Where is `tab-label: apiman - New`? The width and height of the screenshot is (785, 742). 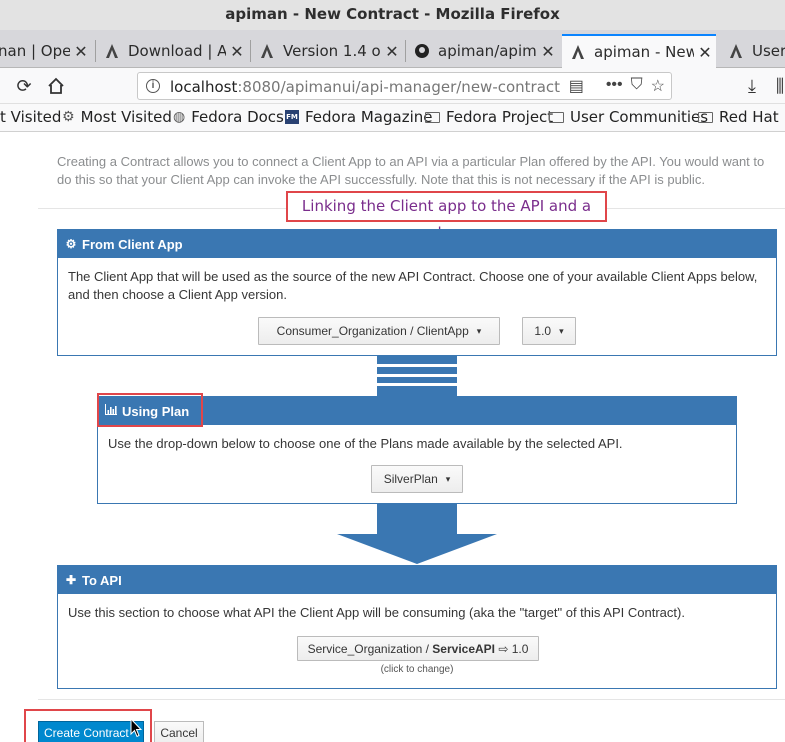
tab-label: apiman - New is located at coordinates (644, 52).